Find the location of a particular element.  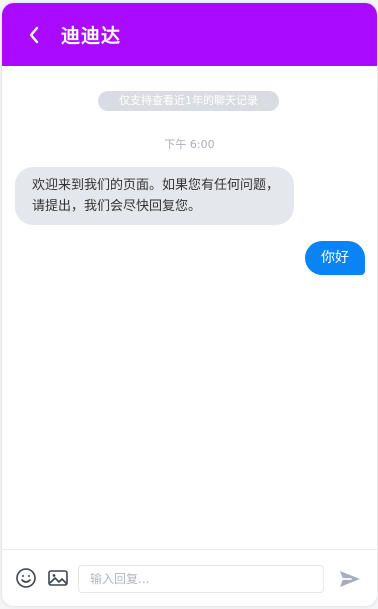

received-message: 欢迎来到我们的页面。如果您有任何问题，请提出，我们会尽快回复您。 is located at coordinates (154, 196).